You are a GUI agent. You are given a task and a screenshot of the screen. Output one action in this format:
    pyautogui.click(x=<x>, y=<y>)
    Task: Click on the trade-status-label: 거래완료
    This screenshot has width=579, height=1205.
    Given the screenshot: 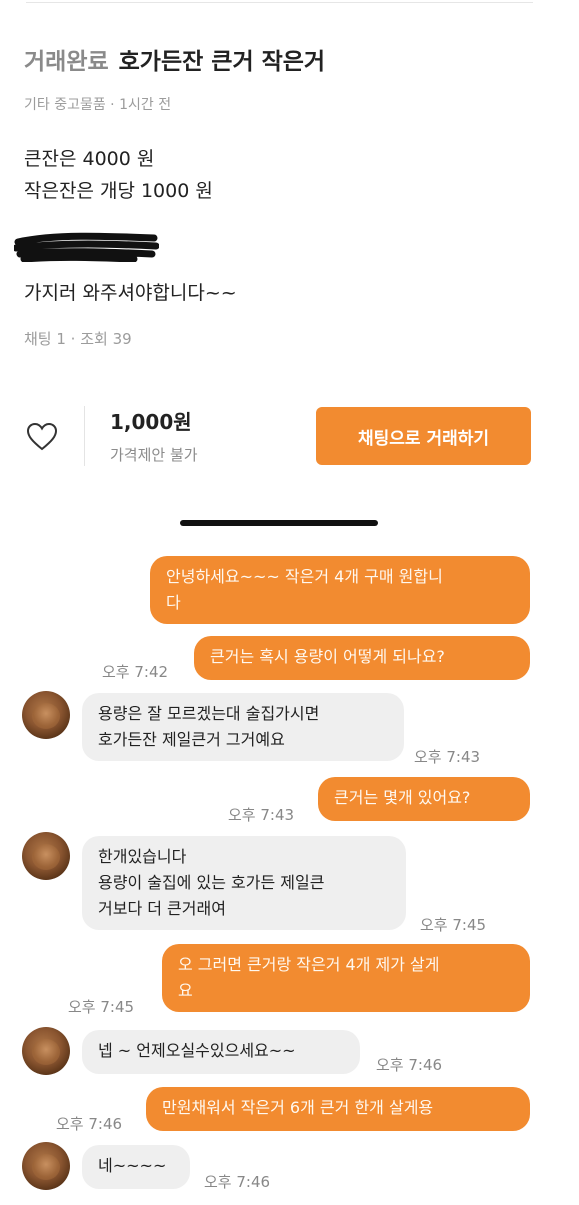 What is the action you would take?
    pyautogui.click(x=66, y=62)
    